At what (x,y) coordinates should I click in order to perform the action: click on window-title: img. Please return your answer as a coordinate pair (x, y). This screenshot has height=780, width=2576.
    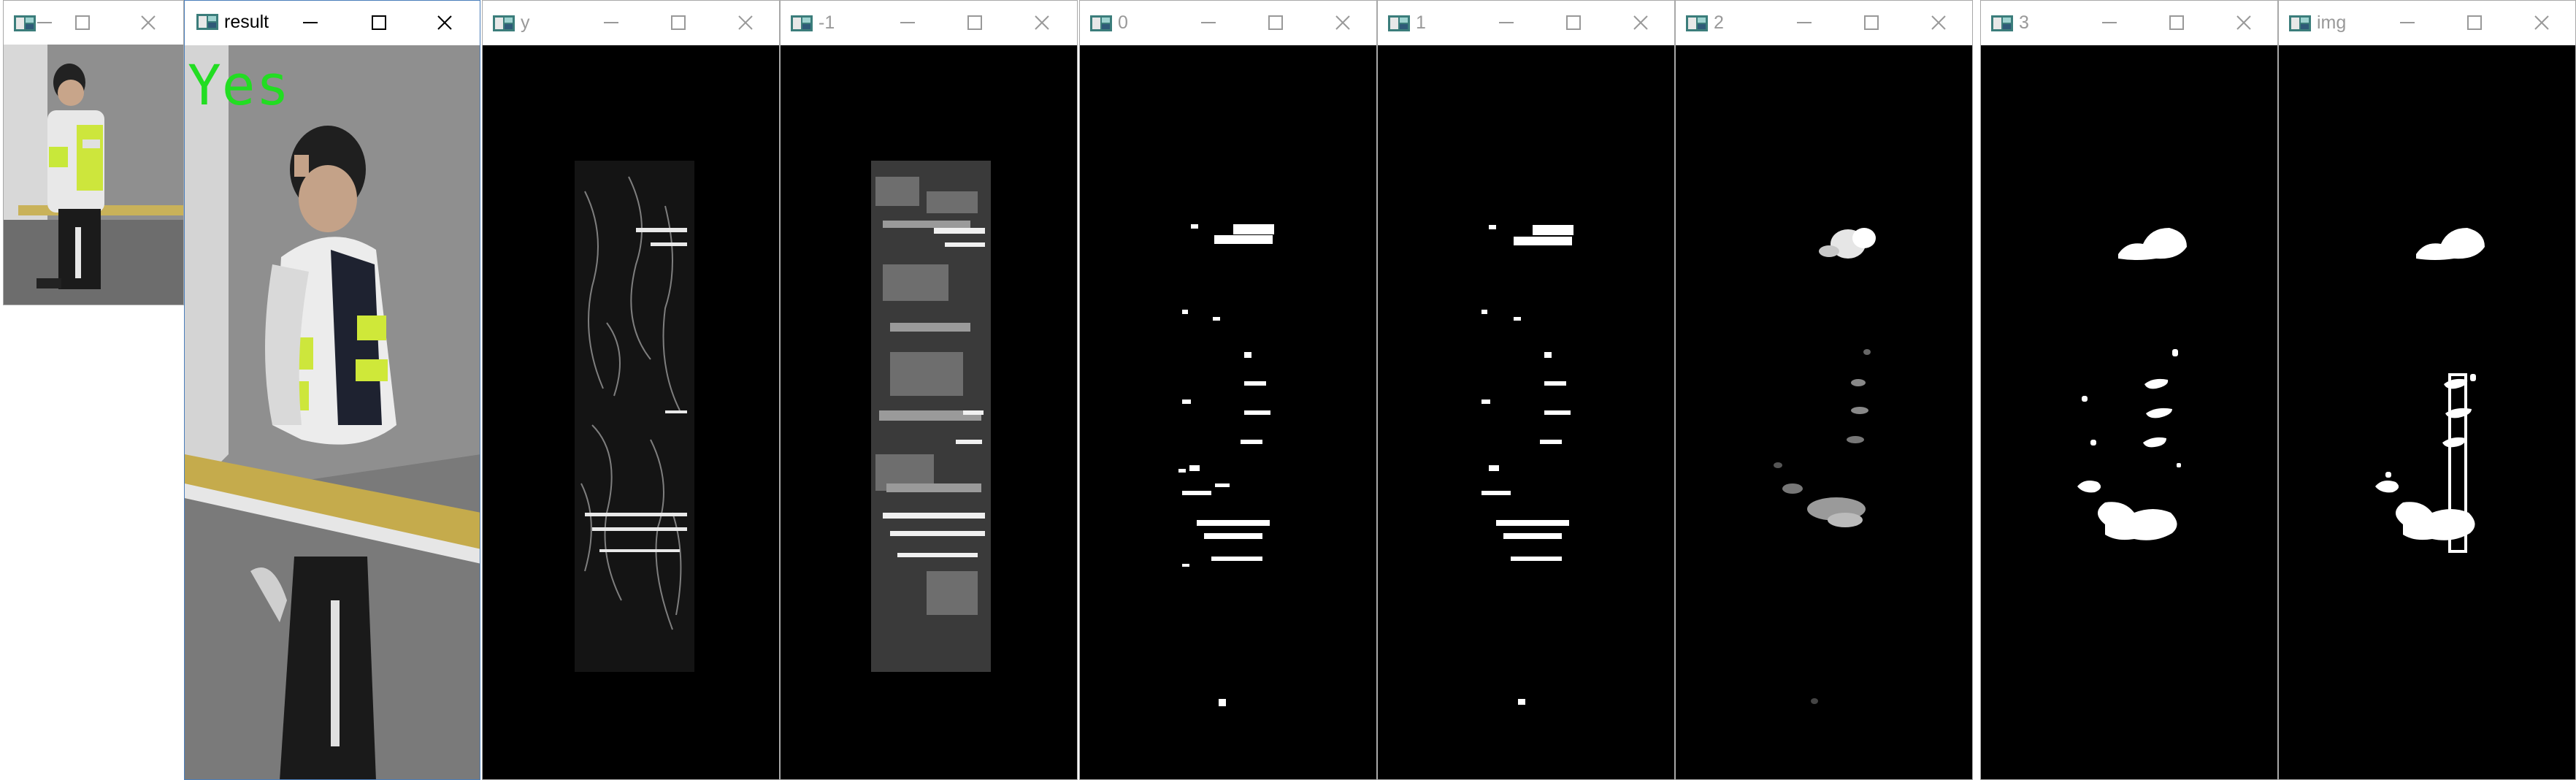
    Looking at the image, I should click on (2332, 22).